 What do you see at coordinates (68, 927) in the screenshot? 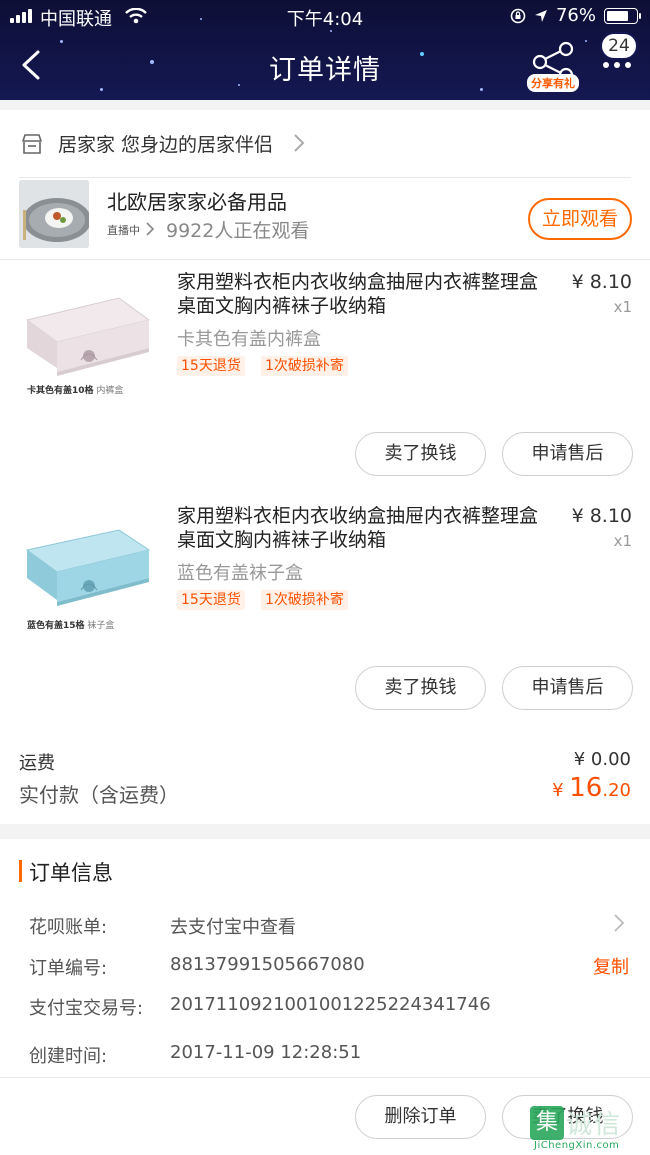
I see `info-label: 花呗账单:` at bounding box center [68, 927].